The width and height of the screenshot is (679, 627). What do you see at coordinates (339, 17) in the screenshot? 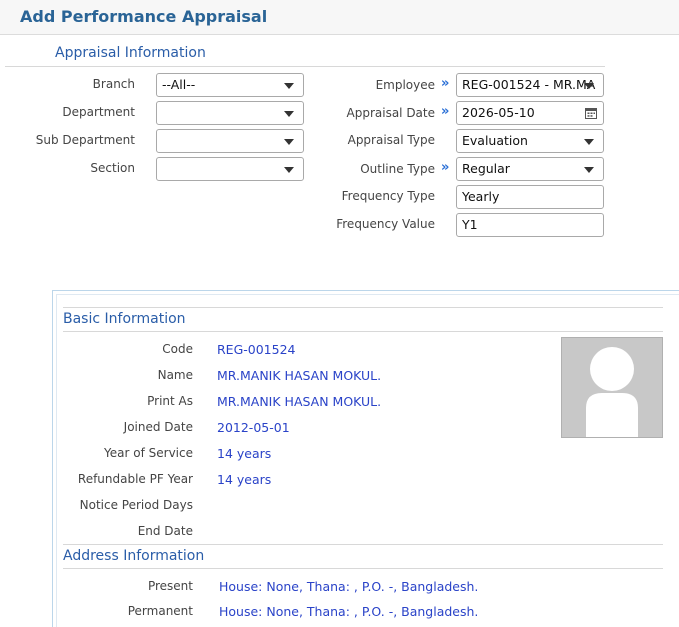
I see `page-header: Add Performance Appraisal` at bounding box center [339, 17].